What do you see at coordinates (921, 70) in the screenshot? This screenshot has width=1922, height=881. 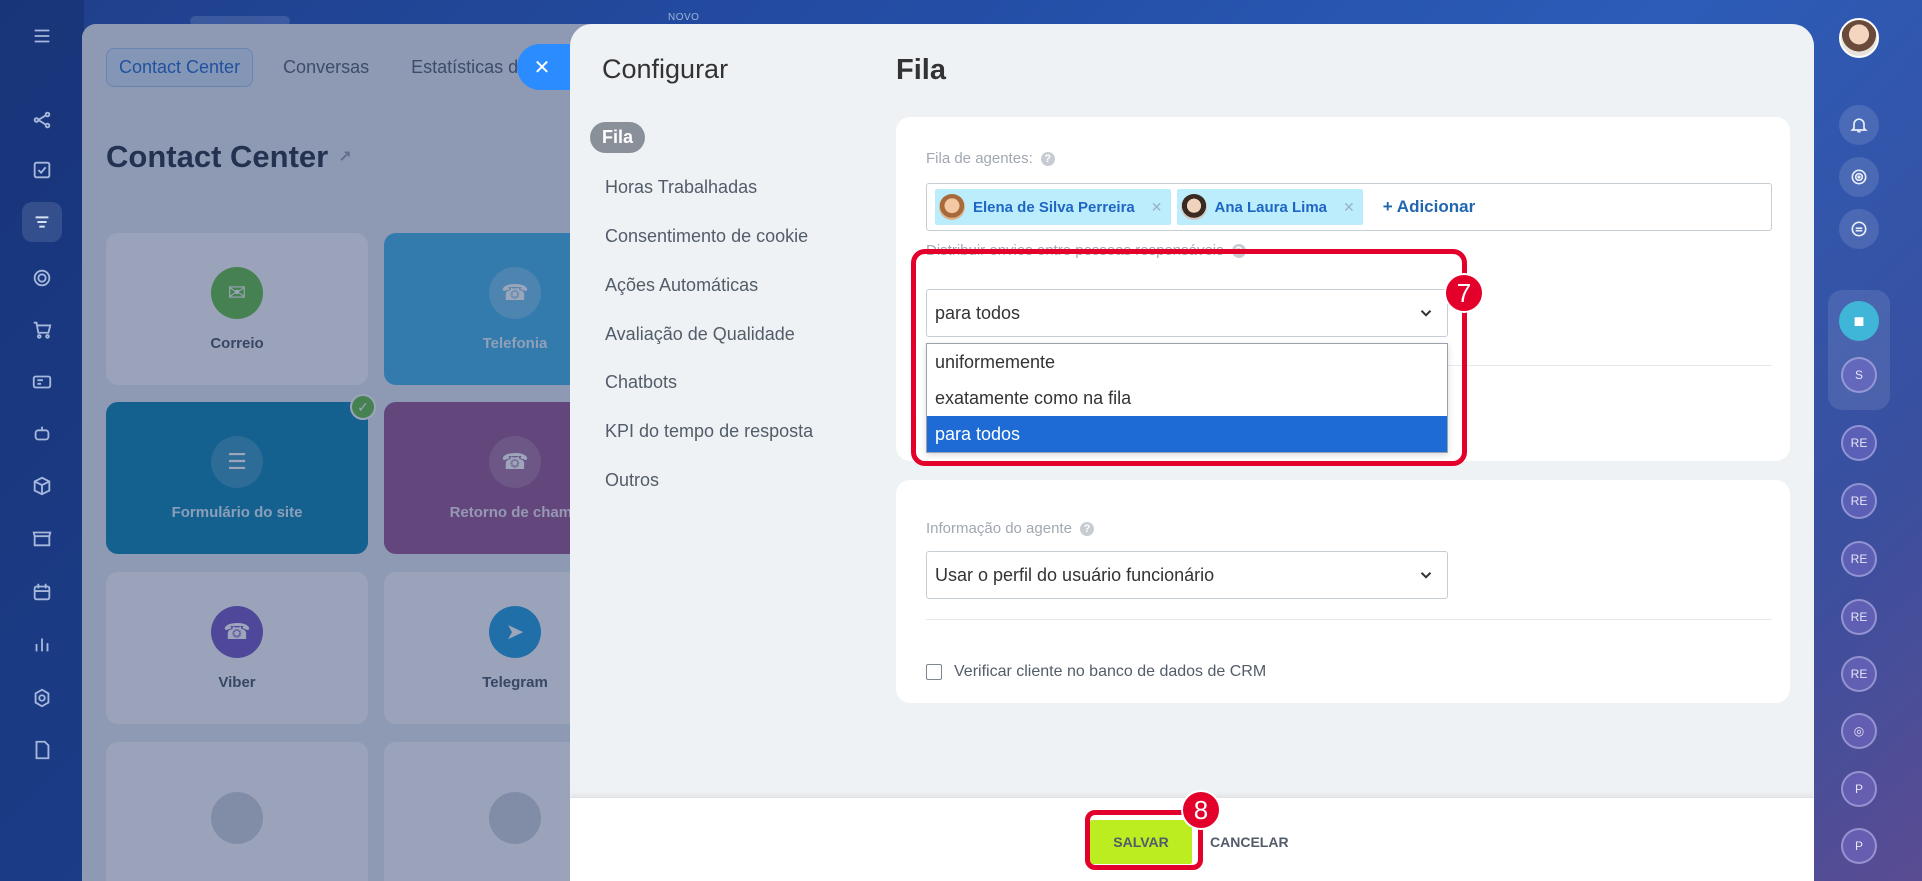 I see `section-heading: Fila` at bounding box center [921, 70].